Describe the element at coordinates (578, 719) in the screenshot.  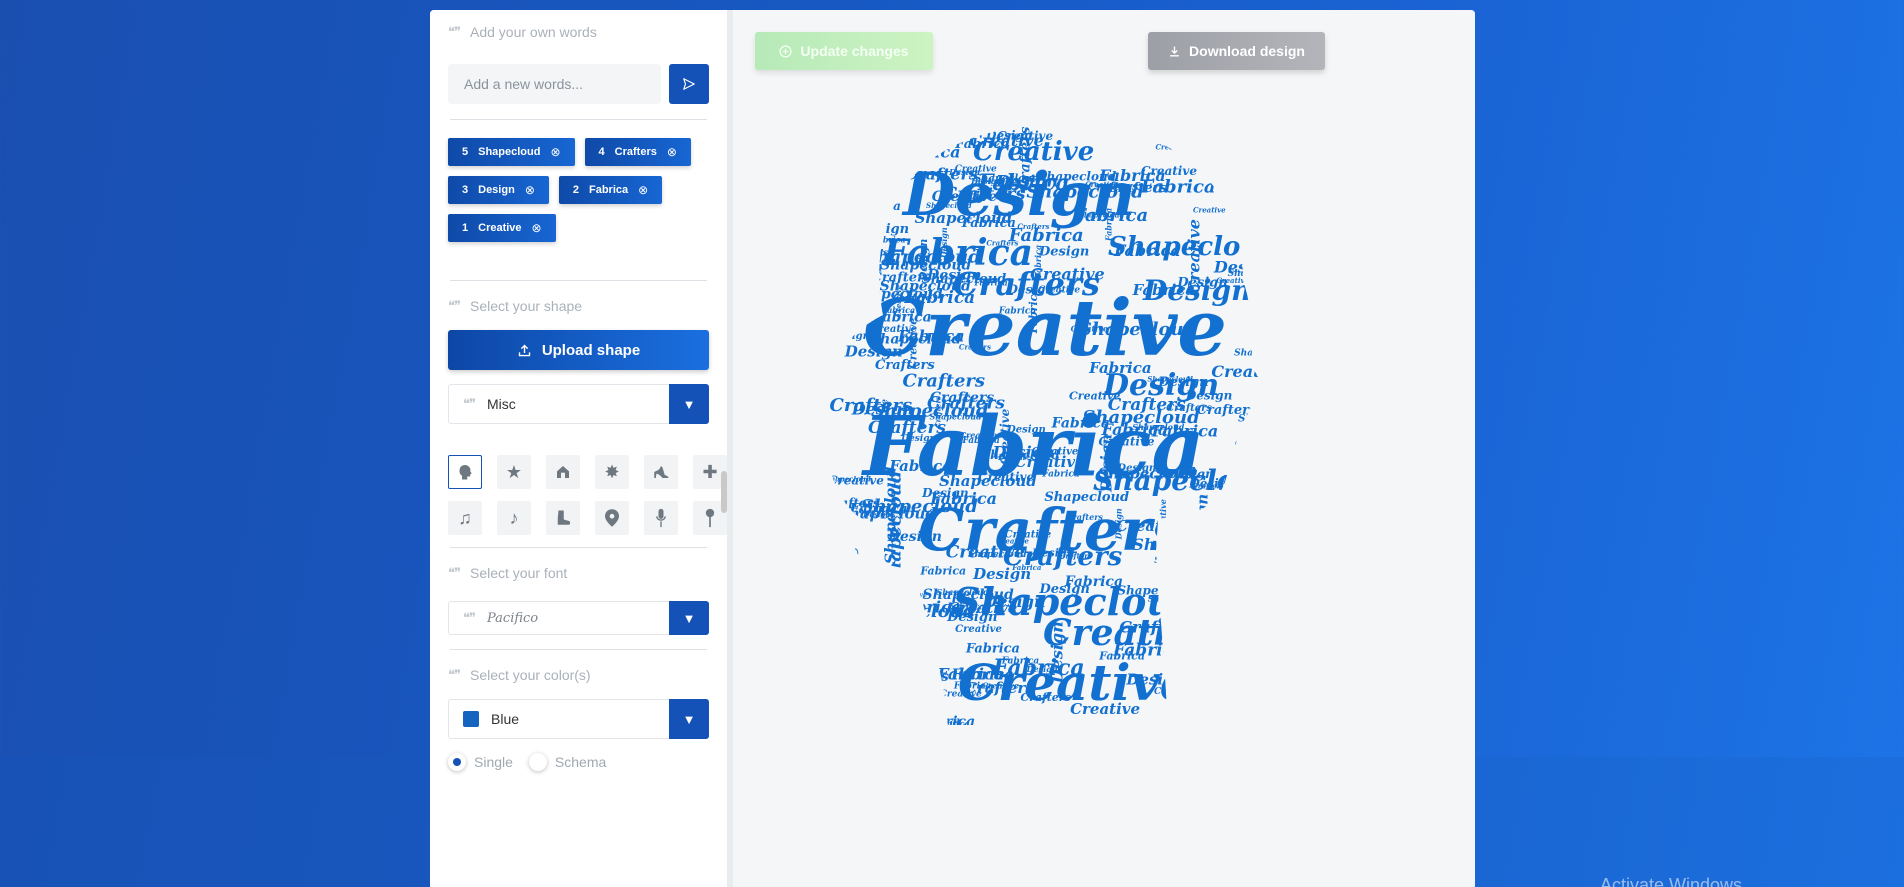
I see `color-select: Blue ▼` at that location.